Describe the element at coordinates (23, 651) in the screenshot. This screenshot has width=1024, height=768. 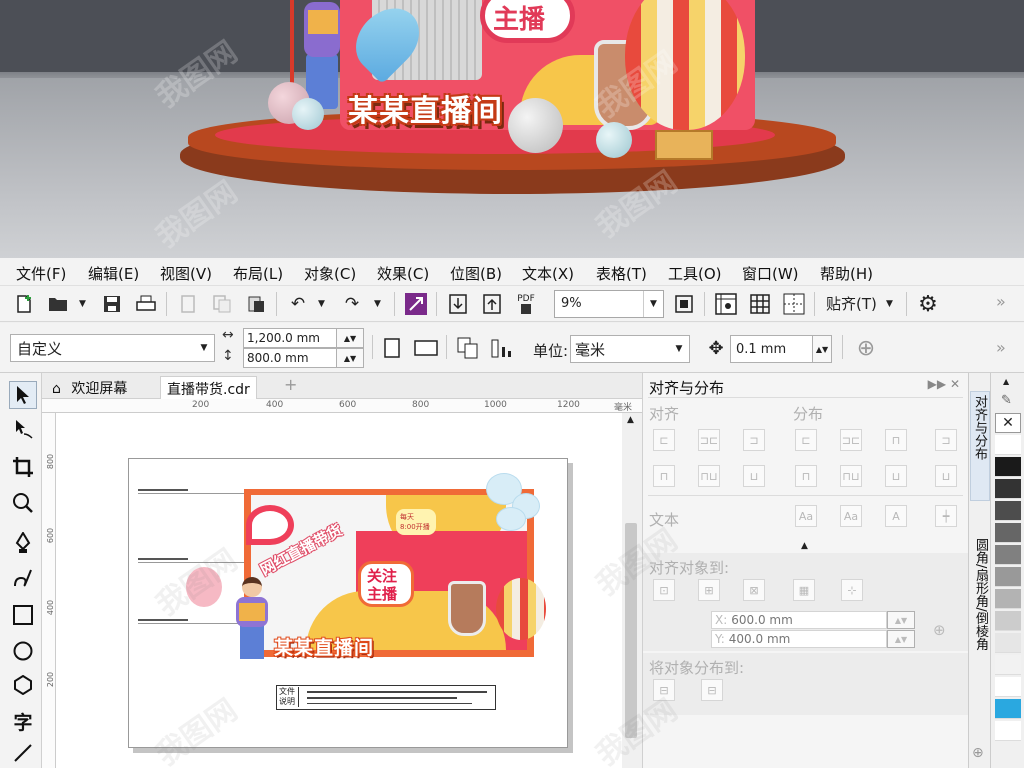
I see `ellipse-tool-icon` at that location.